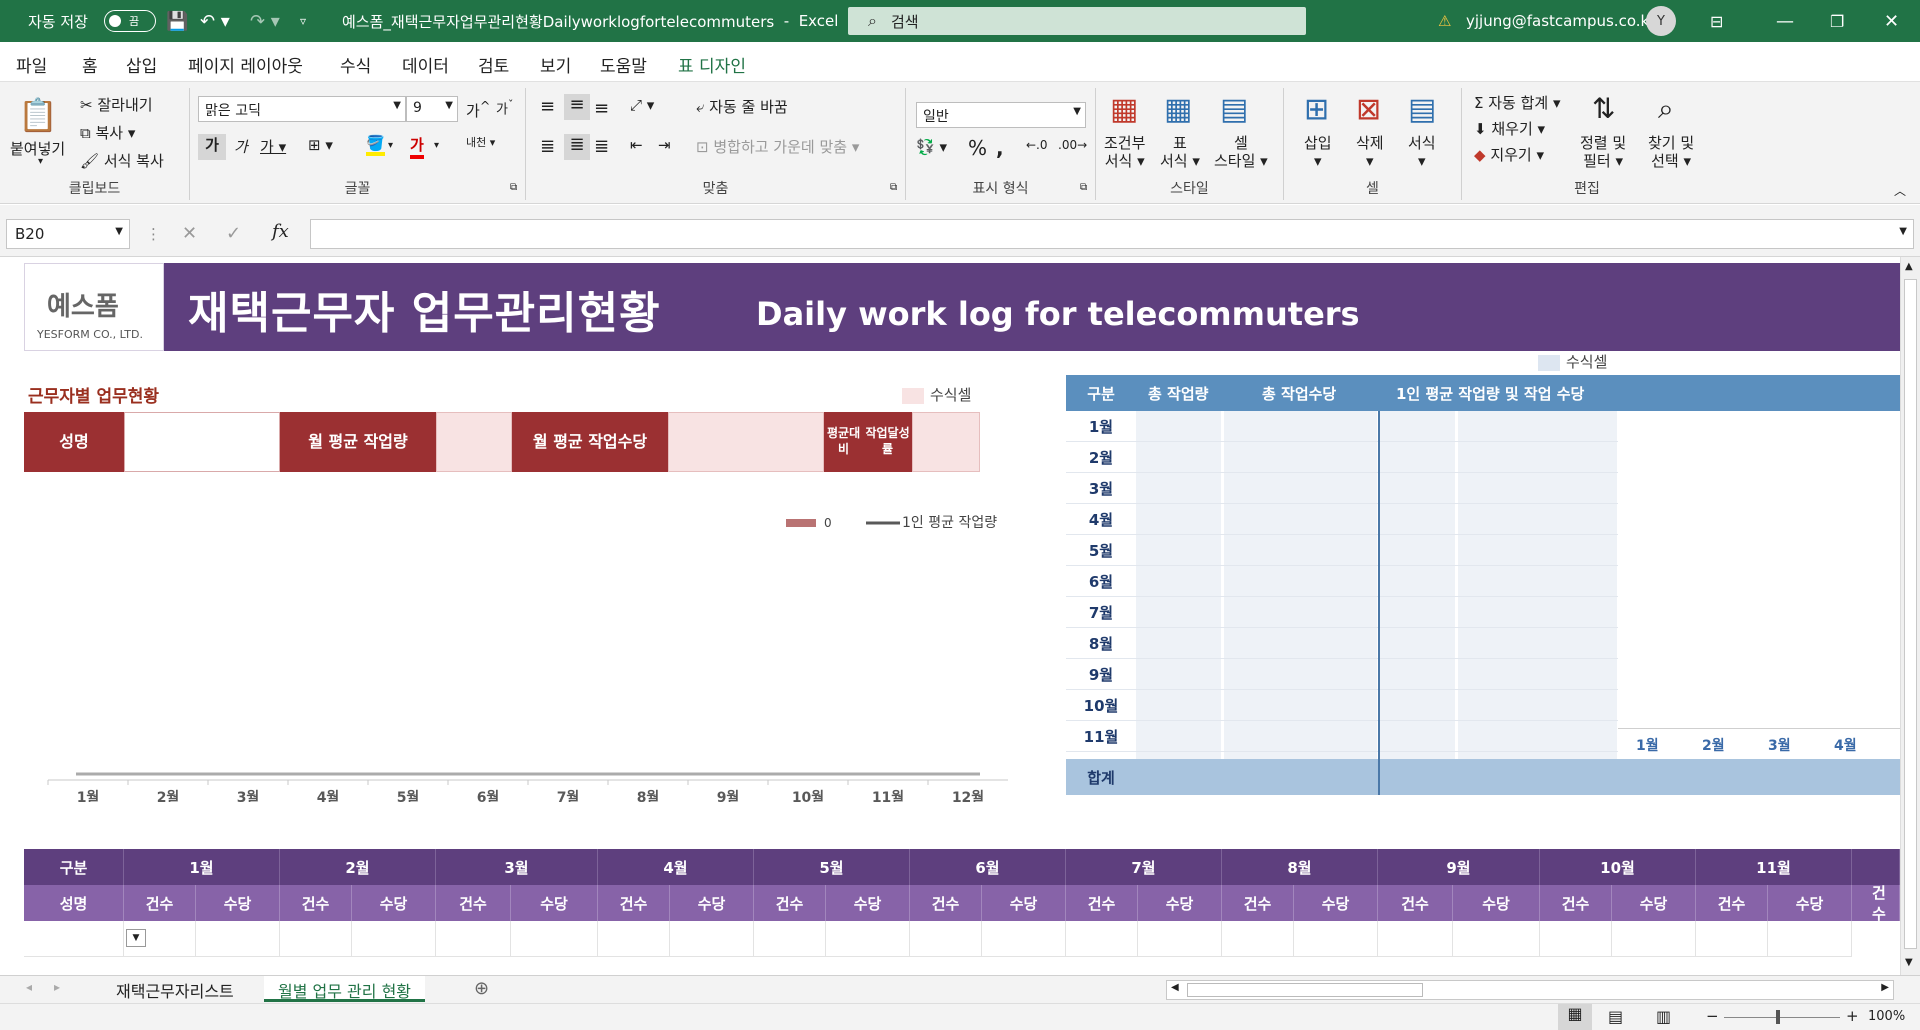  Describe the element at coordinates (1716, 21) in the screenshot. I see `ribbon-display-icon: ⊟` at that location.